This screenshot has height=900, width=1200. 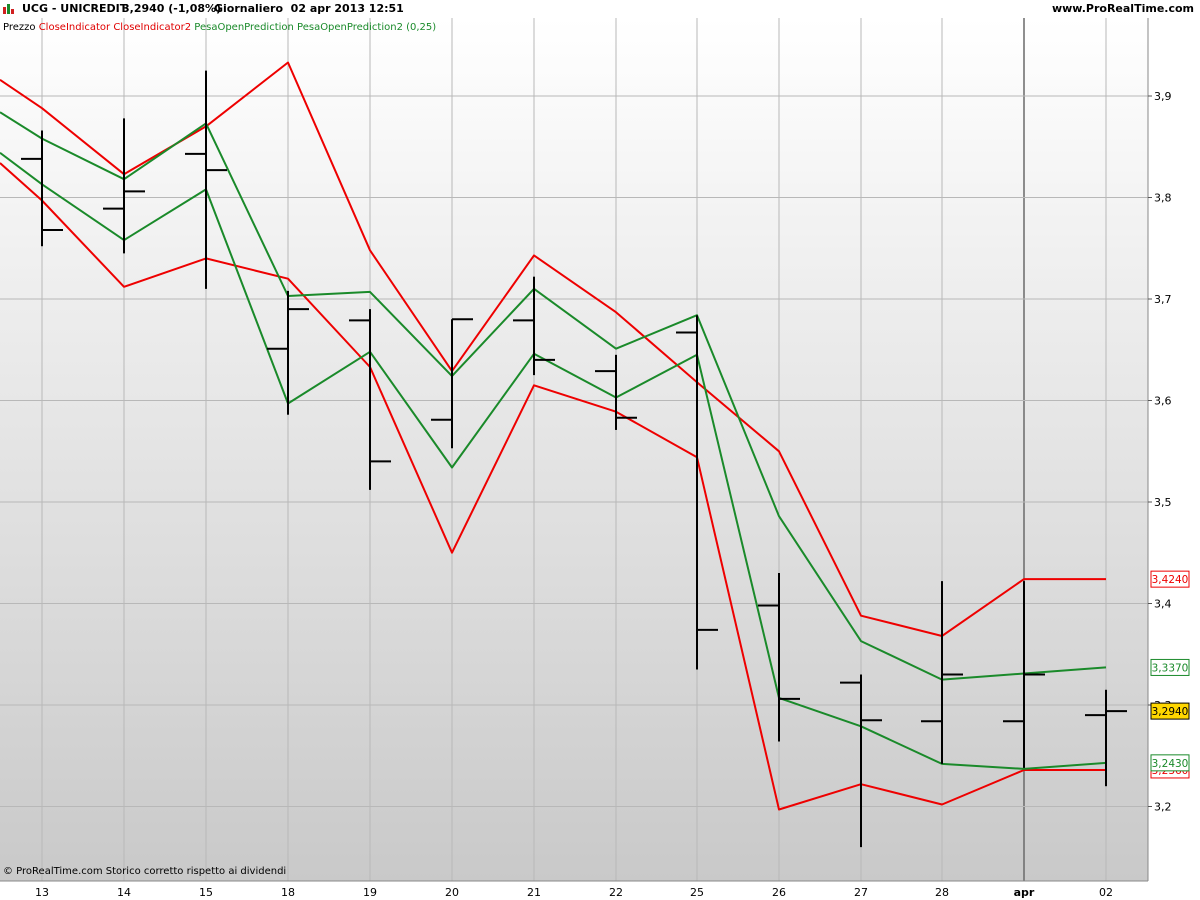 I want to click on y-tick-label: 3,7, so click(x=1163, y=299).